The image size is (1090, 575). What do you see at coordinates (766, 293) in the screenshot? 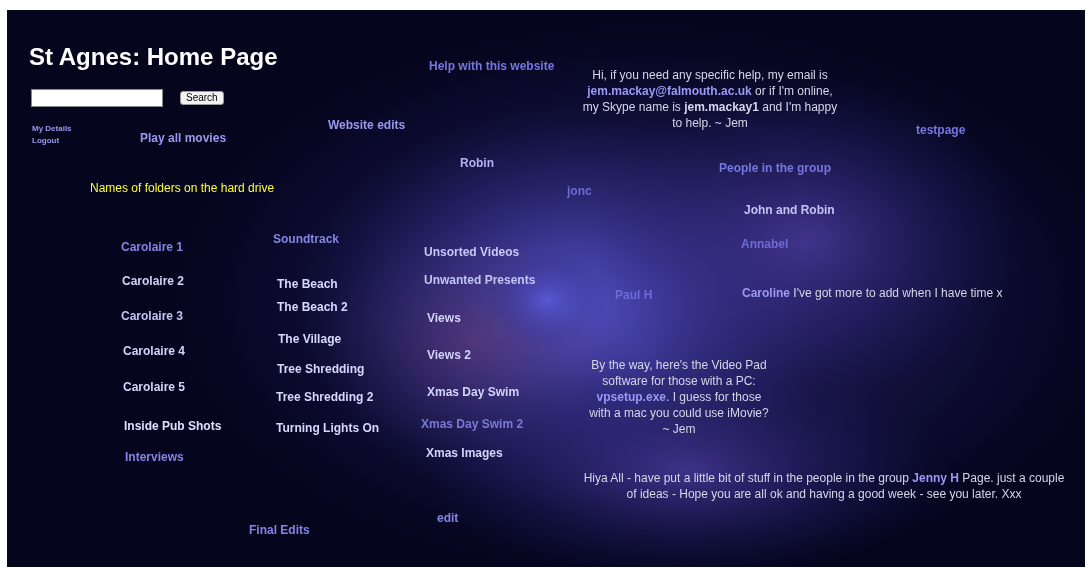
I see `message-link: Caroline` at bounding box center [766, 293].